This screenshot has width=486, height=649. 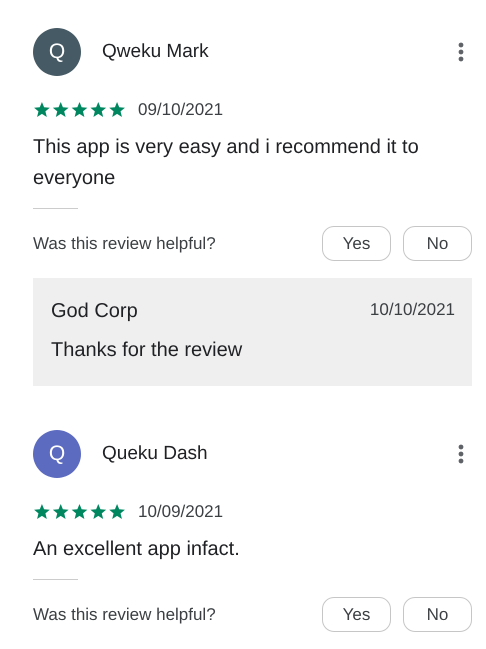 What do you see at coordinates (181, 512) in the screenshot?
I see `review-date: 10/09/2021` at bounding box center [181, 512].